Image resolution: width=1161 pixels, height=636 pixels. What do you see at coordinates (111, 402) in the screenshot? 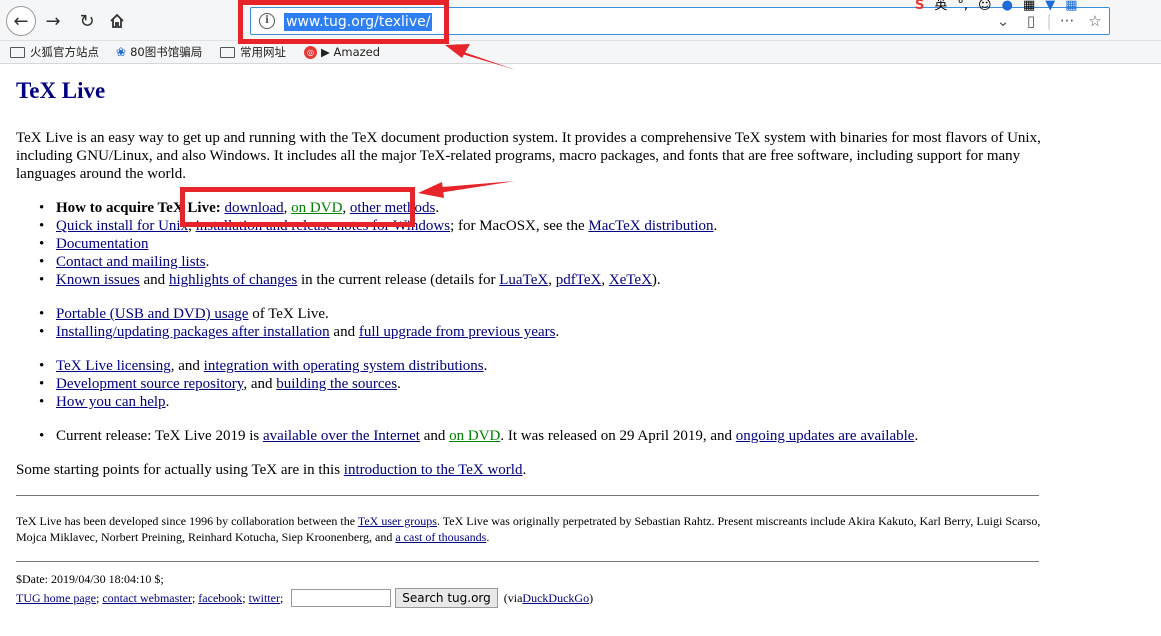
I see `help-link: How you can help` at bounding box center [111, 402].